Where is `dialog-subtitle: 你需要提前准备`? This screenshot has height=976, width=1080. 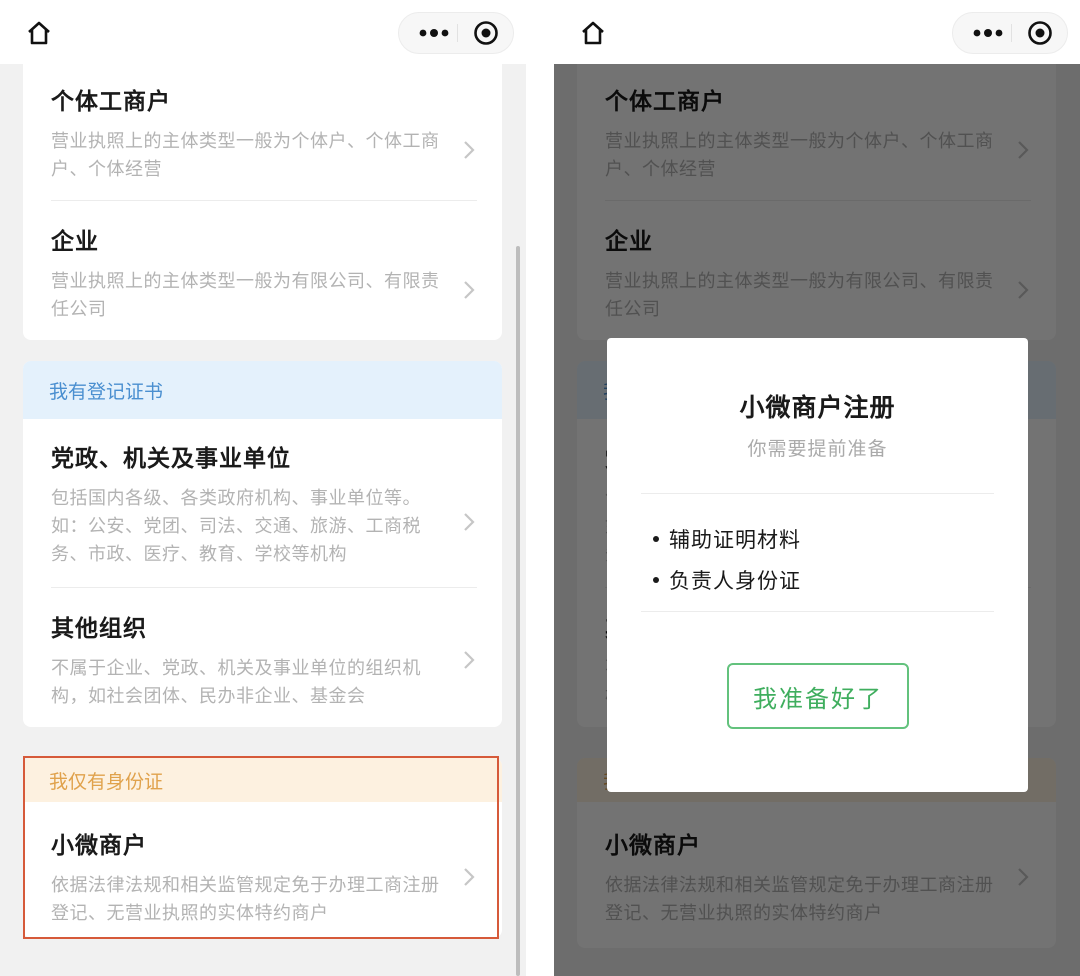 dialog-subtitle: 你需要提前准备 is located at coordinates (817, 449).